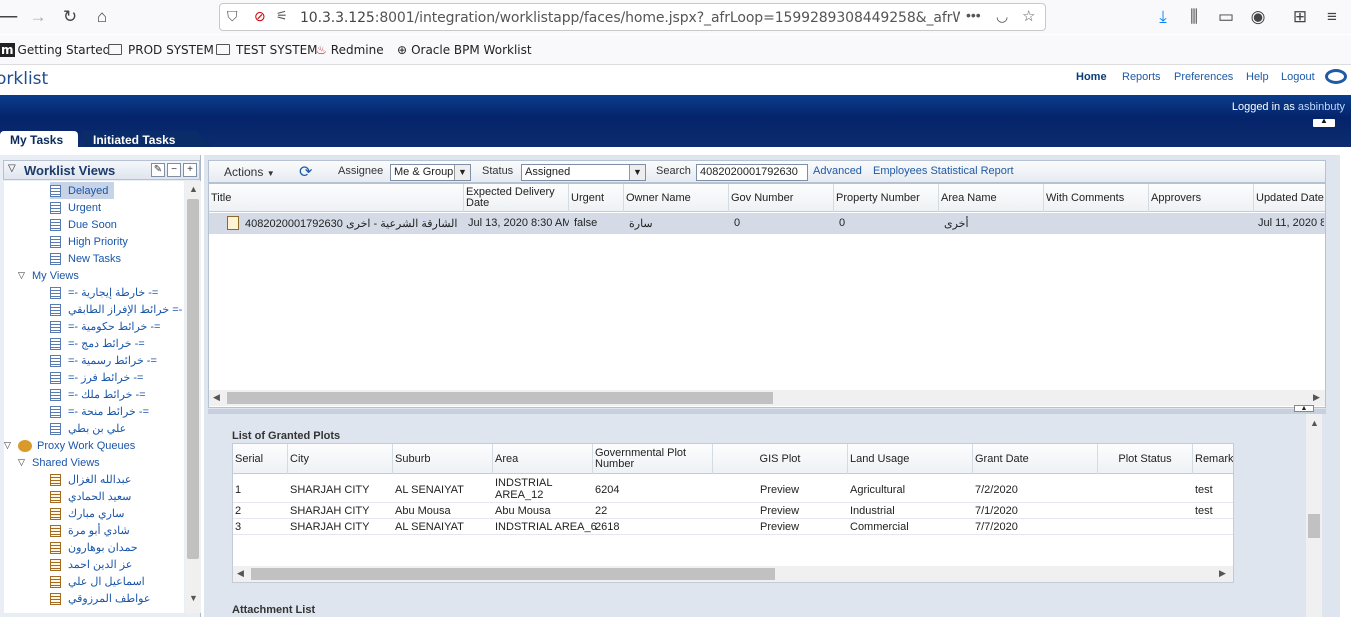 Image resolution: width=1351 pixels, height=617 pixels. Describe the element at coordinates (1324, 121) in the screenshot. I see `collapse-header-button: ▲` at that location.